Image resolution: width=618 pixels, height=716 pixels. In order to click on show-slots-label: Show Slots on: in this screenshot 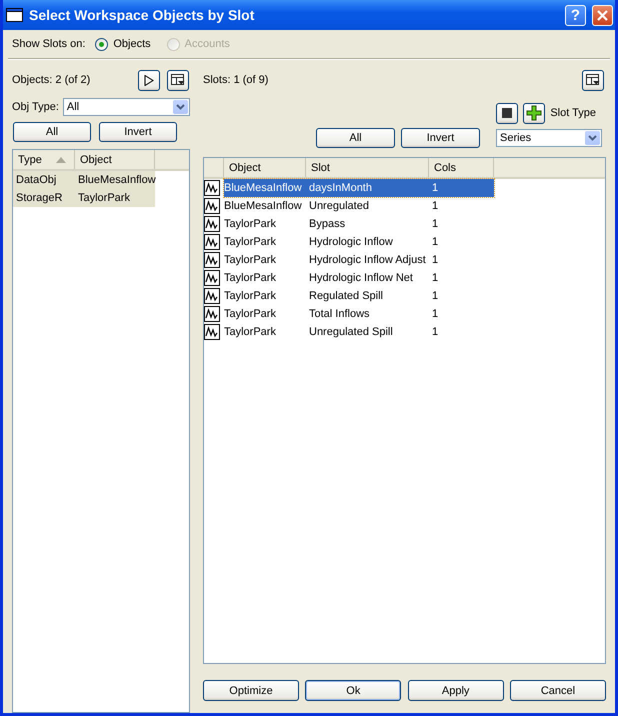, I will do `click(49, 44)`.